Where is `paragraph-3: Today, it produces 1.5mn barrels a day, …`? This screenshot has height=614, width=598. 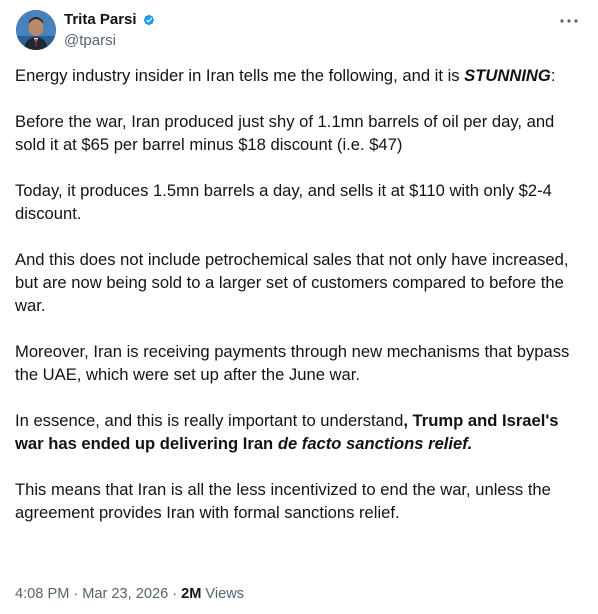 paragraph-3: Today, it produces 1.5mn barrels a day, … is located at coordinates (283, 202).